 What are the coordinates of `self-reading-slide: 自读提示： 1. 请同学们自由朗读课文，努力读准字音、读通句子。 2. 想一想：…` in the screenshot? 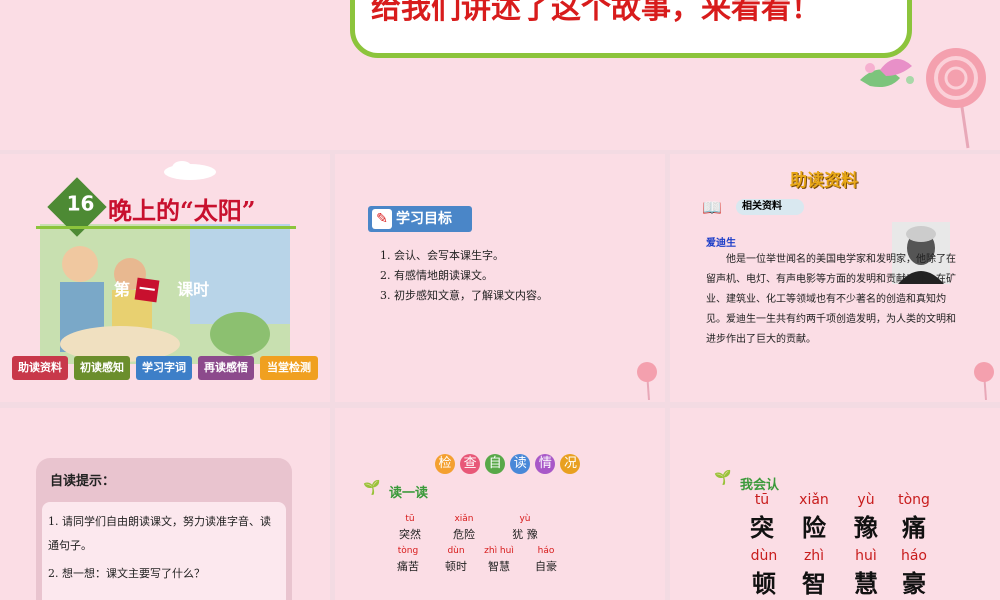 It's located at (165, 504).